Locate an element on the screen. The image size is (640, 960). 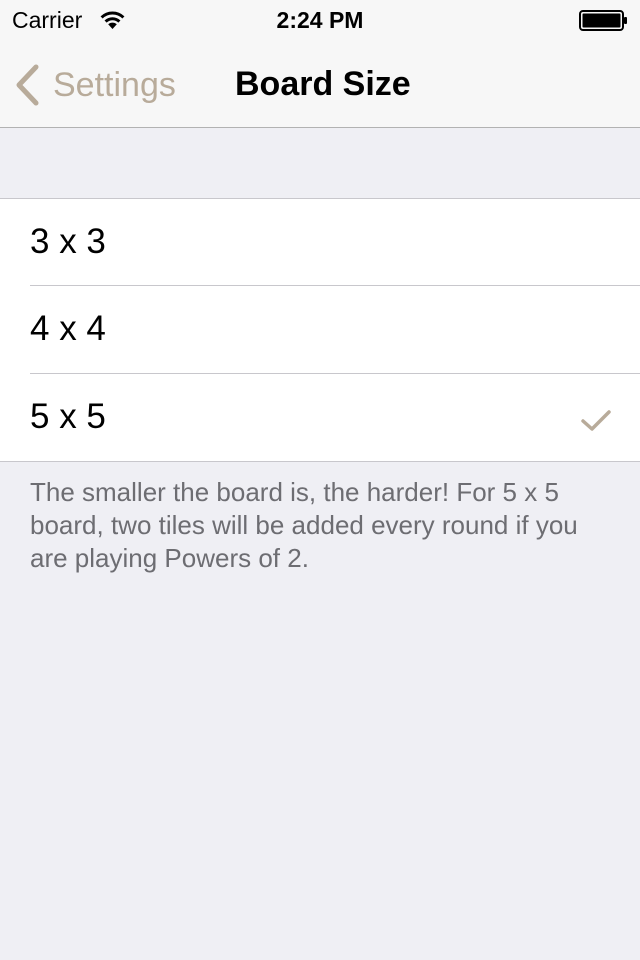
clock: 2:24 PM is located at coordinates (320, 20).